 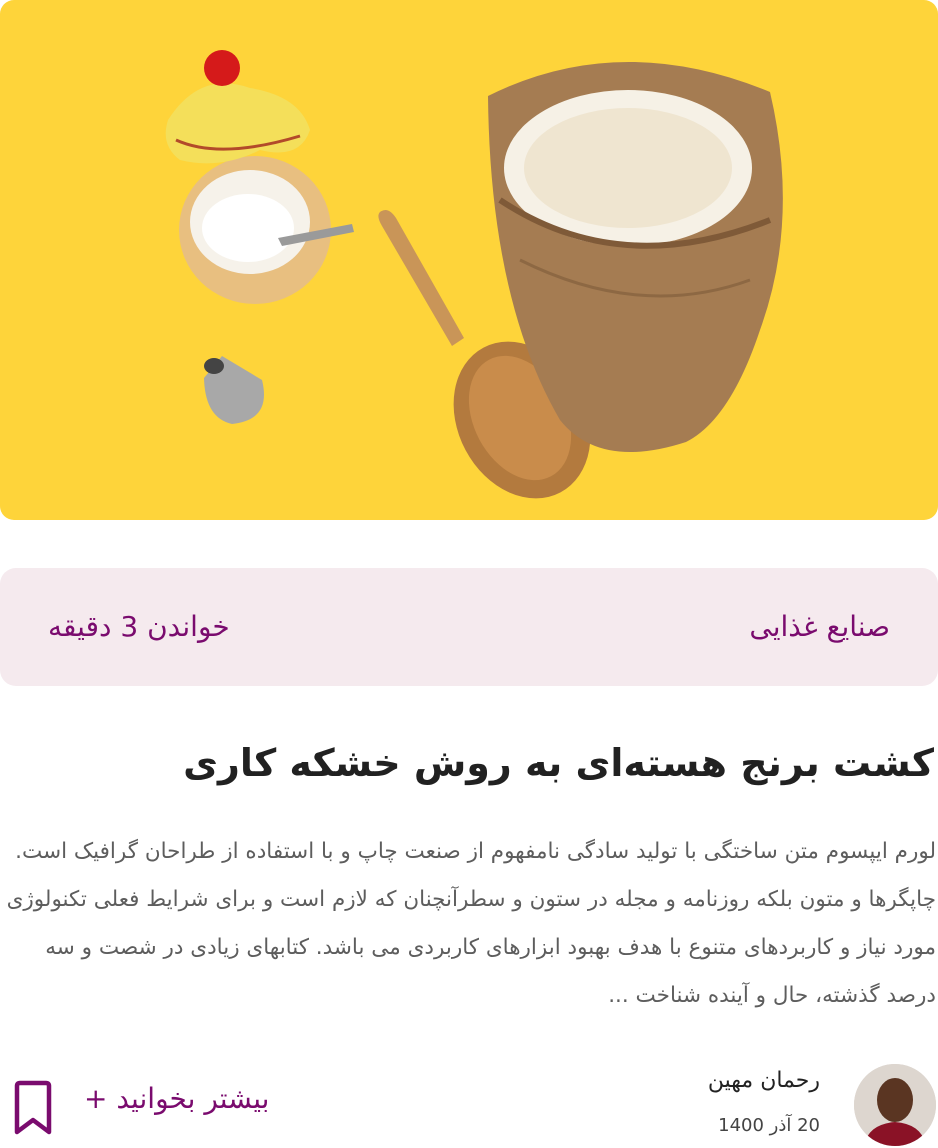 What do you see at coordinates (139, 626) in the screenshot?
I see `read-time-label: خواندن 3 دقیقه` at bounding box center [139, 626].